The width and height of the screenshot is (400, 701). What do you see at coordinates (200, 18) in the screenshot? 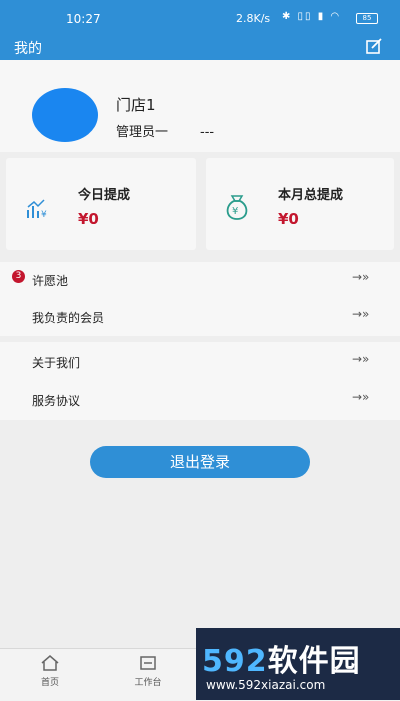
I see `status-bar: 10:27 2.8K/s ✱ ▯▯ ▮ ◠ 85` at bounding box center [200, 18].